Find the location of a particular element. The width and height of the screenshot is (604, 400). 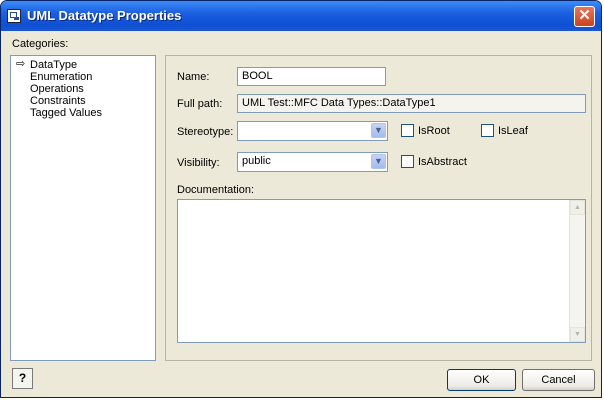

isroot-label: IsRoot is located at coordinates (434, 131).